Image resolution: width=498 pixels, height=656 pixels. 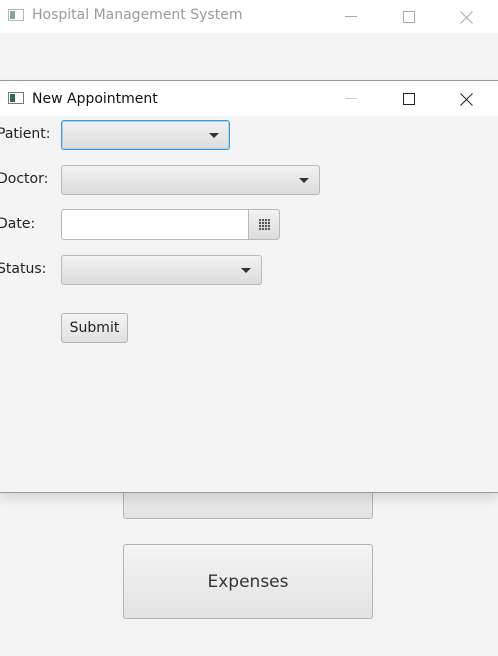 I want to click on expenses-button: Expenses, so click(x=248, y=581).